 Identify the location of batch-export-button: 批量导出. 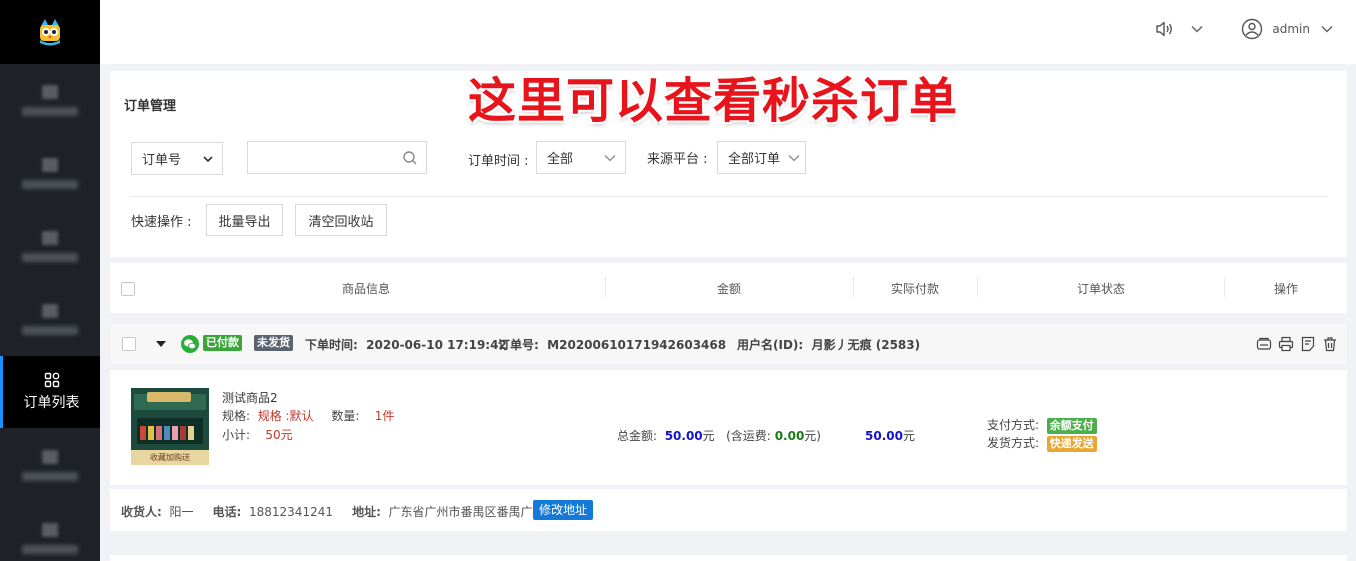
(244, 220).